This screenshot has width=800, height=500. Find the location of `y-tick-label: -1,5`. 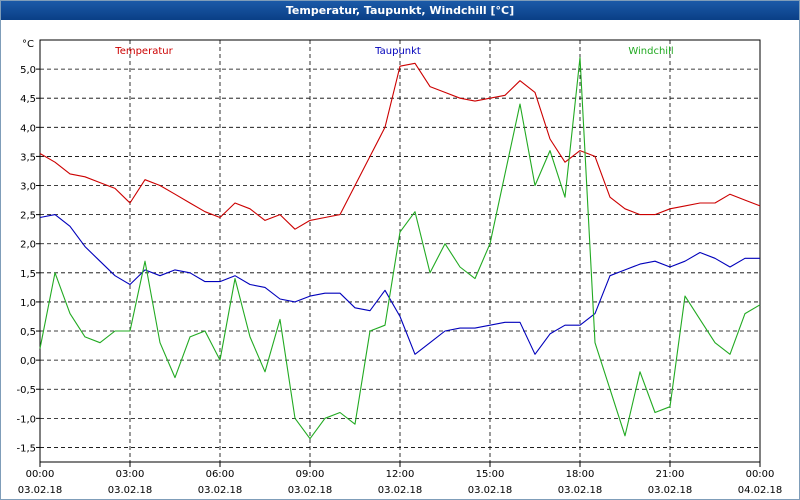

y-tick-label: -1,5 is located at coordinates (26, 448).